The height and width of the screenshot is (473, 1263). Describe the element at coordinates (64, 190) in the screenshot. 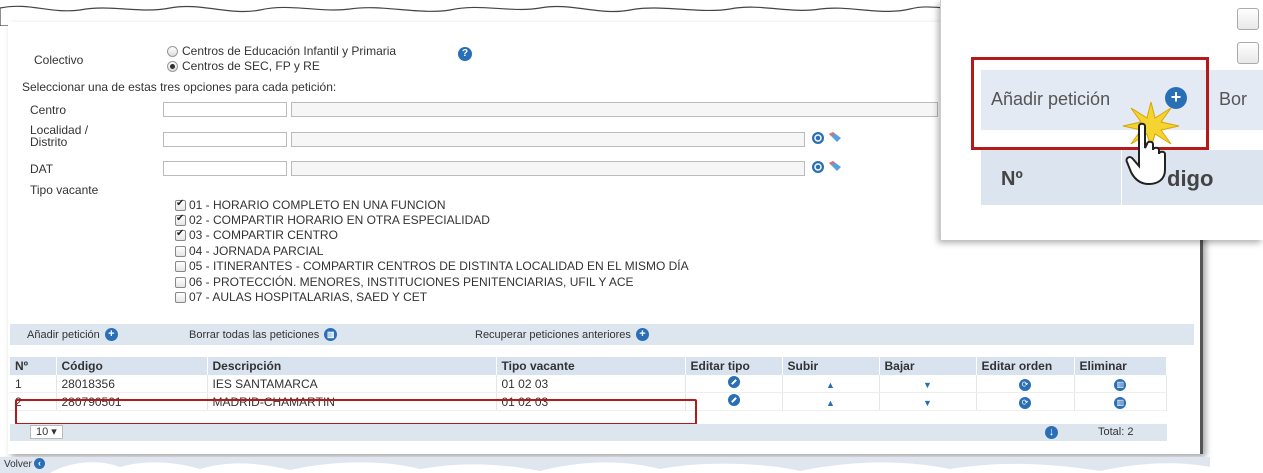

I see `tipo-vacante-label: Tipo vacante` at that location.